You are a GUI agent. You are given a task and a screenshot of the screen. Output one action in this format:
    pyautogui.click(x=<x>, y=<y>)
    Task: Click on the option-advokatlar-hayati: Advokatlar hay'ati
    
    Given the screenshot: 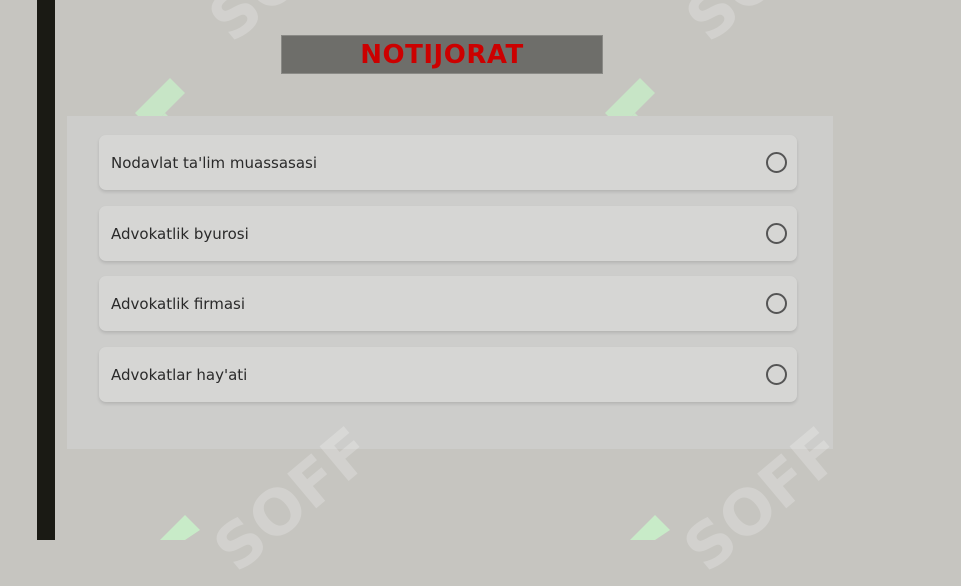 What is the action you would take?
    pyautogui.click(x=448, y=374)
    